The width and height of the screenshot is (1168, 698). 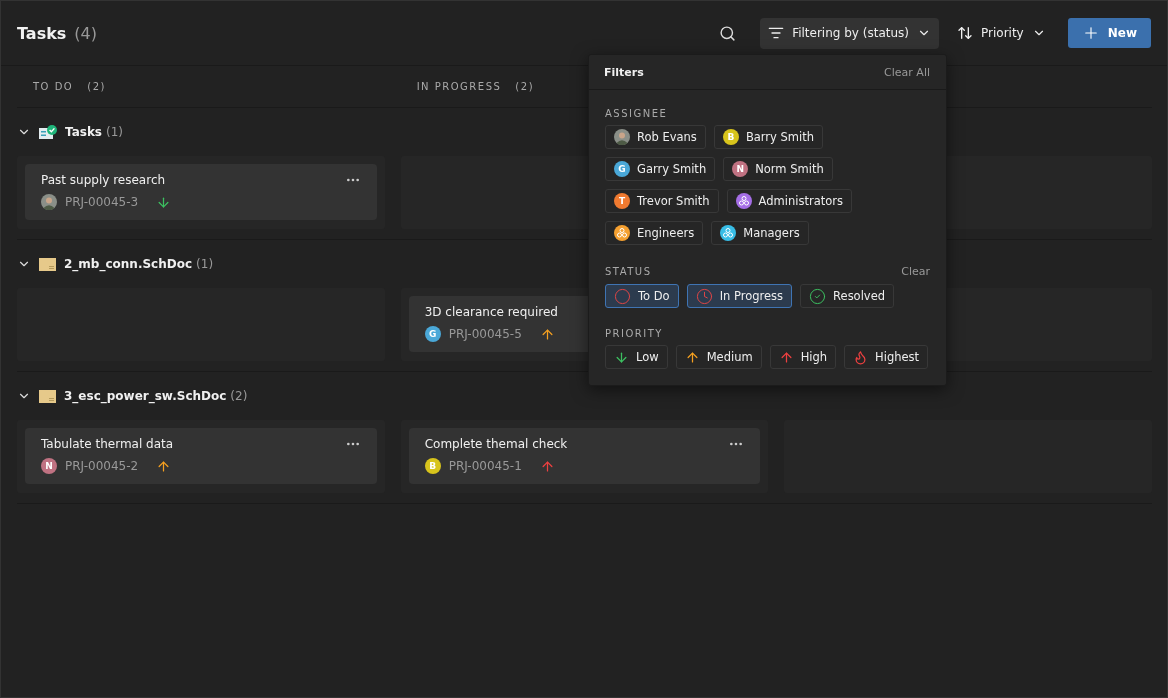 I want to click on clear-all-button: Clear All, so click(x=907, y=72).